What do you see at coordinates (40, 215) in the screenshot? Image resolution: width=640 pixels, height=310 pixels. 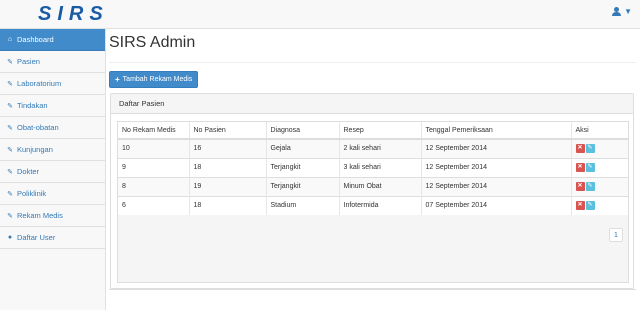 I see `sidebar-item-label: Rekam Medis` at bounding box center [40, 215].